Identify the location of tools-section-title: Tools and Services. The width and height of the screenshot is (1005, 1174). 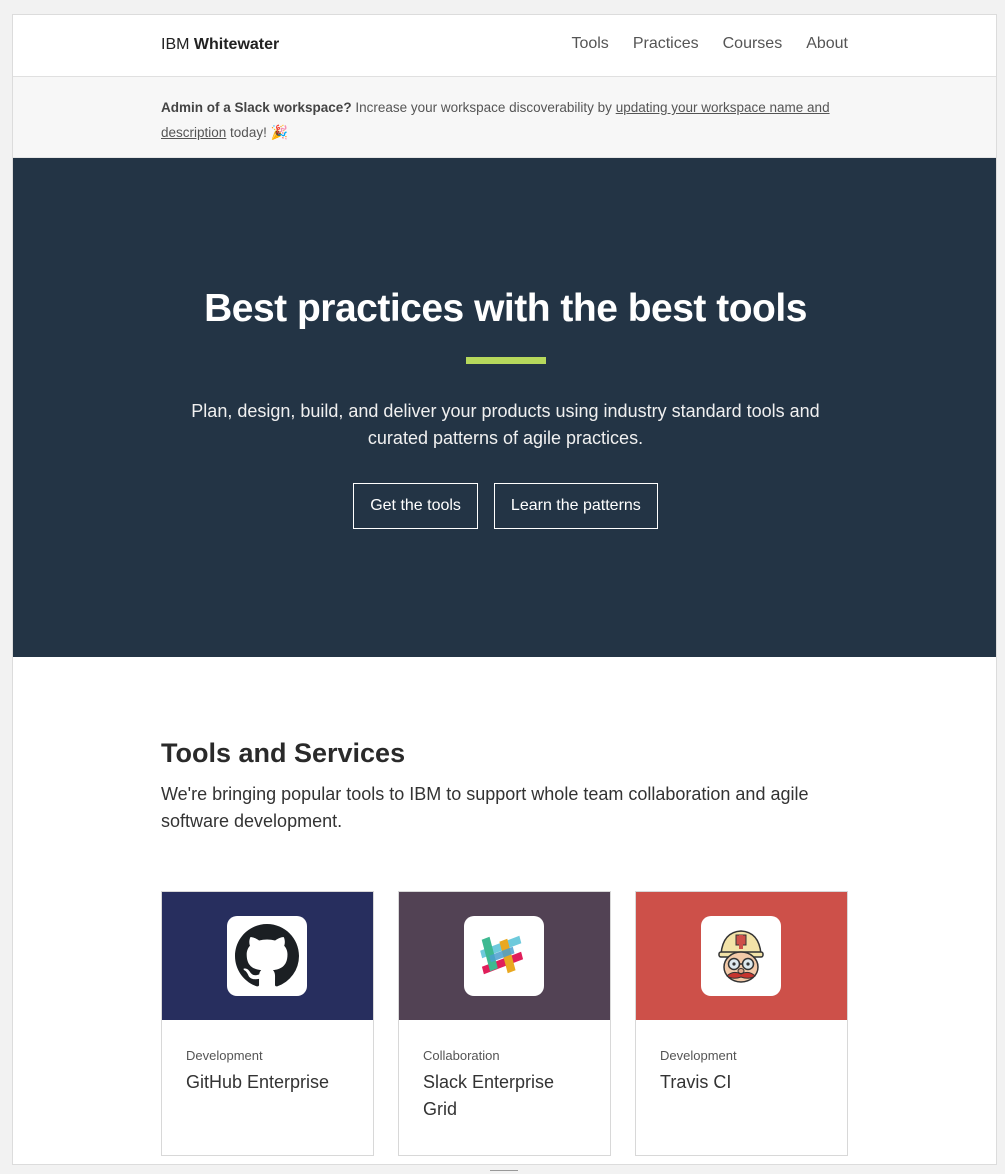
(283, 753).